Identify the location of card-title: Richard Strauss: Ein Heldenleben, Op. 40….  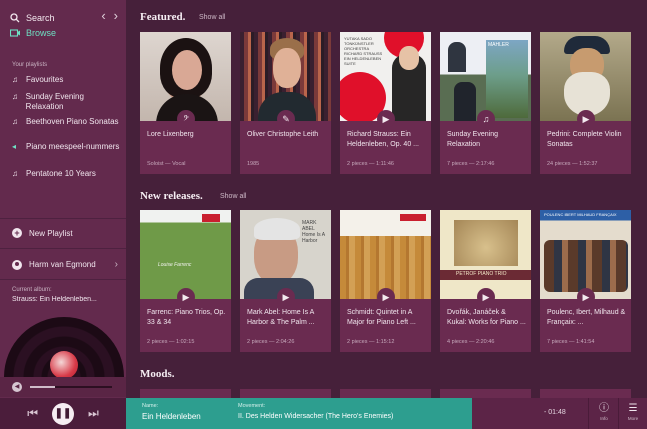
(383, 139).